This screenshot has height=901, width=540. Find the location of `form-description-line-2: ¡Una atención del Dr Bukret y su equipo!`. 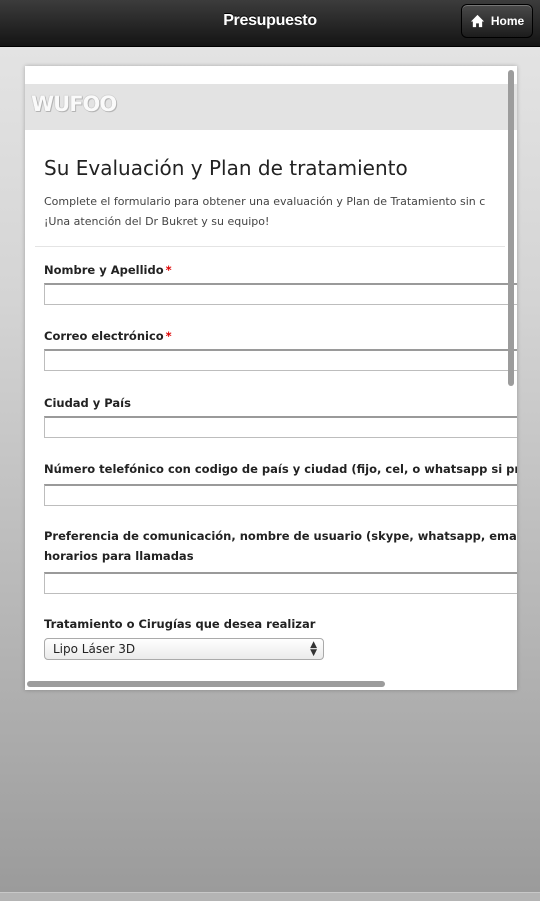

form-description-line-2: ¡Una atención del Dr Bukret y su equipo! is located at coordinates (157, 221).